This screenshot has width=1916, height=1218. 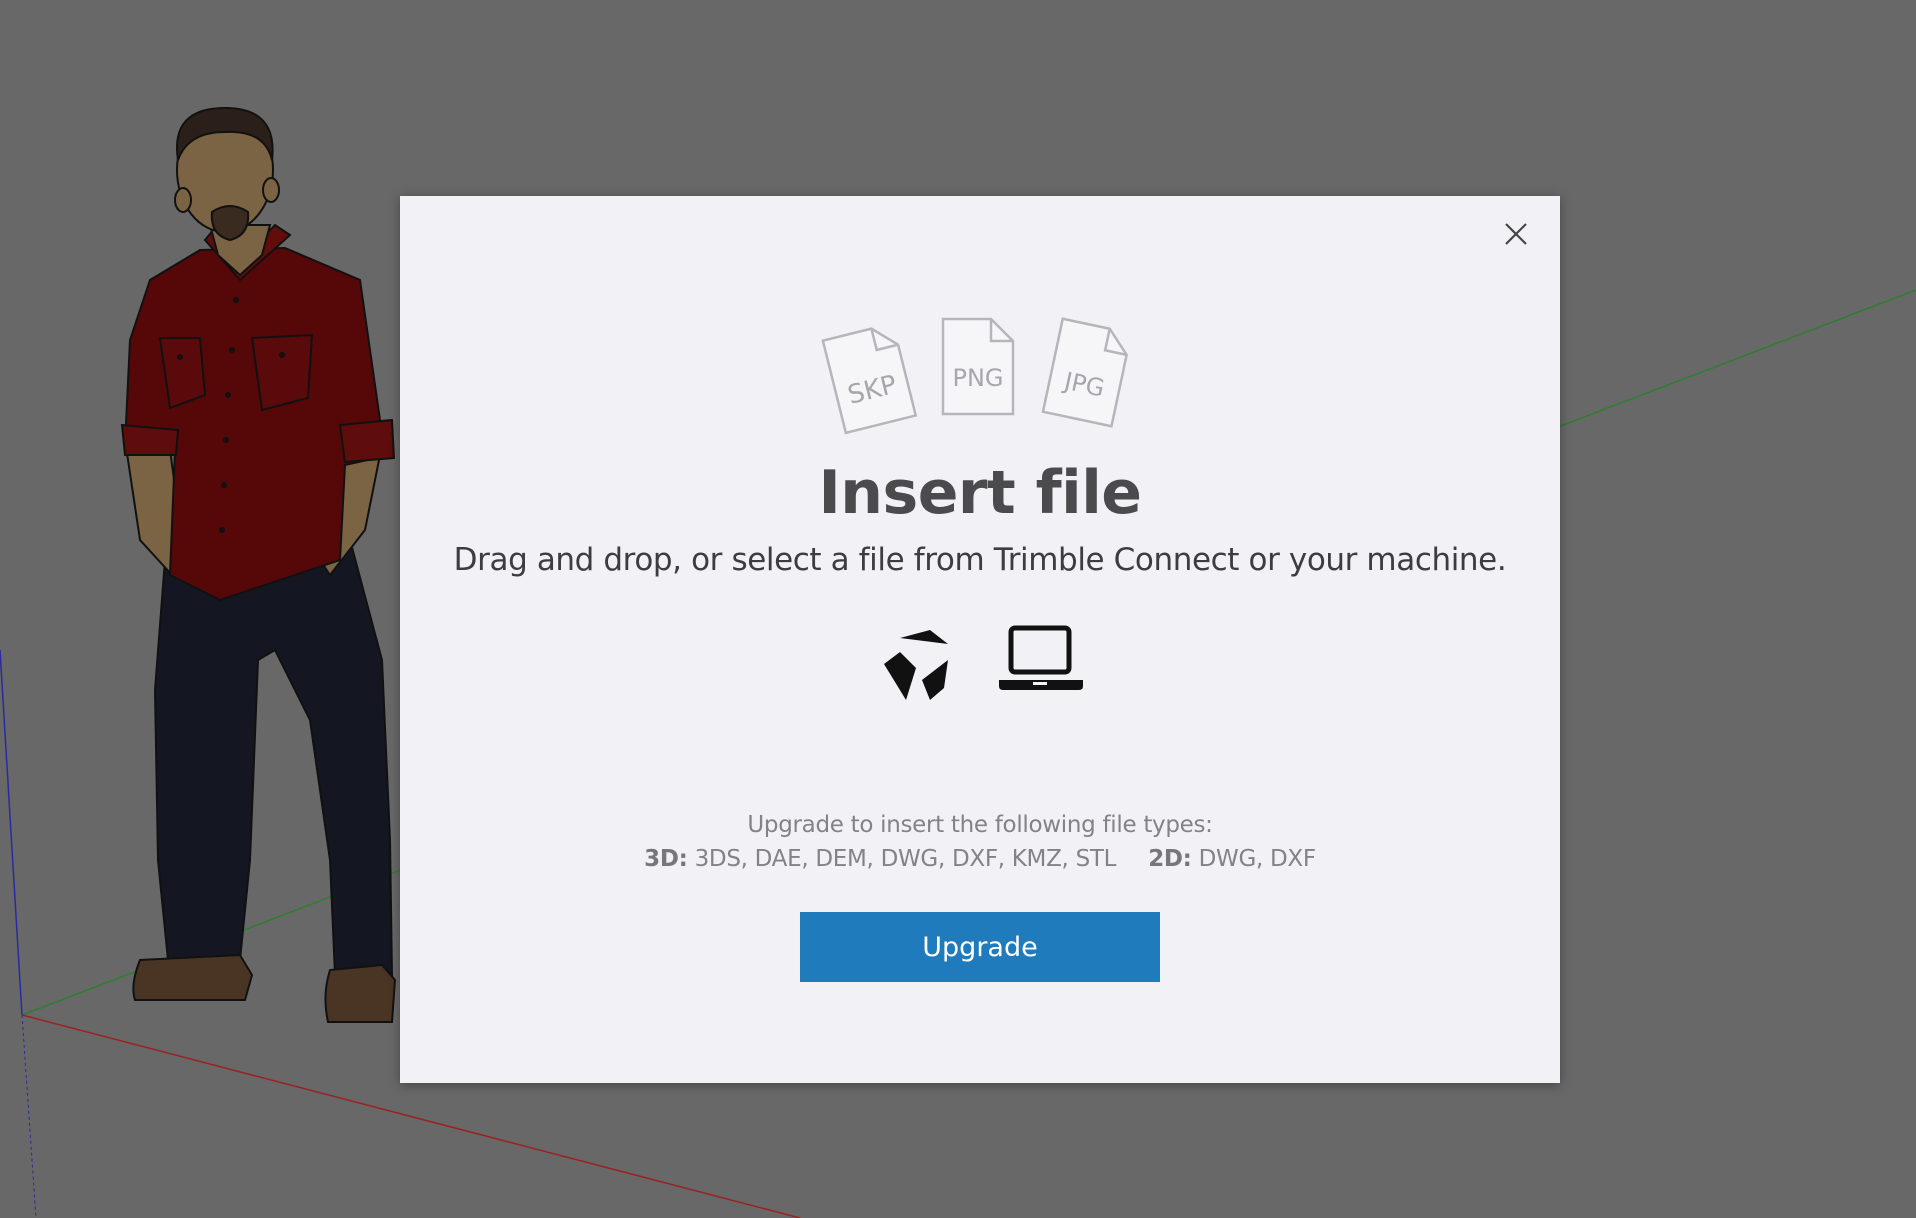 I want to click on jpg-file-icon: JPG, so click(x=1084, y=372).